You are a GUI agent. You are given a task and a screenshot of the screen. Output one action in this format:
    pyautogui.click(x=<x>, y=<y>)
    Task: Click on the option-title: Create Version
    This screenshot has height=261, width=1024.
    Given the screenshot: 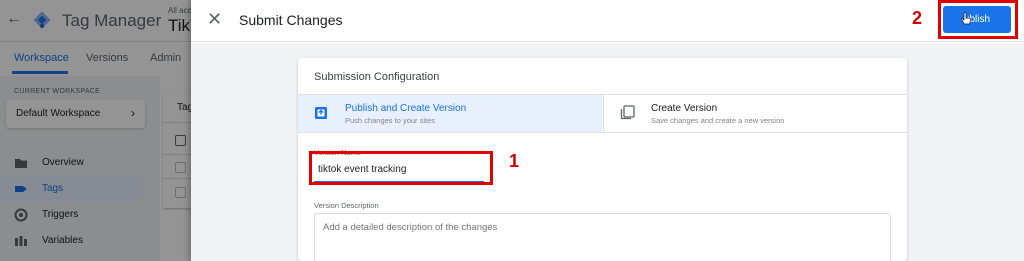 What is the action you would take?
    pyautogui.click(x=684, y=108)
    